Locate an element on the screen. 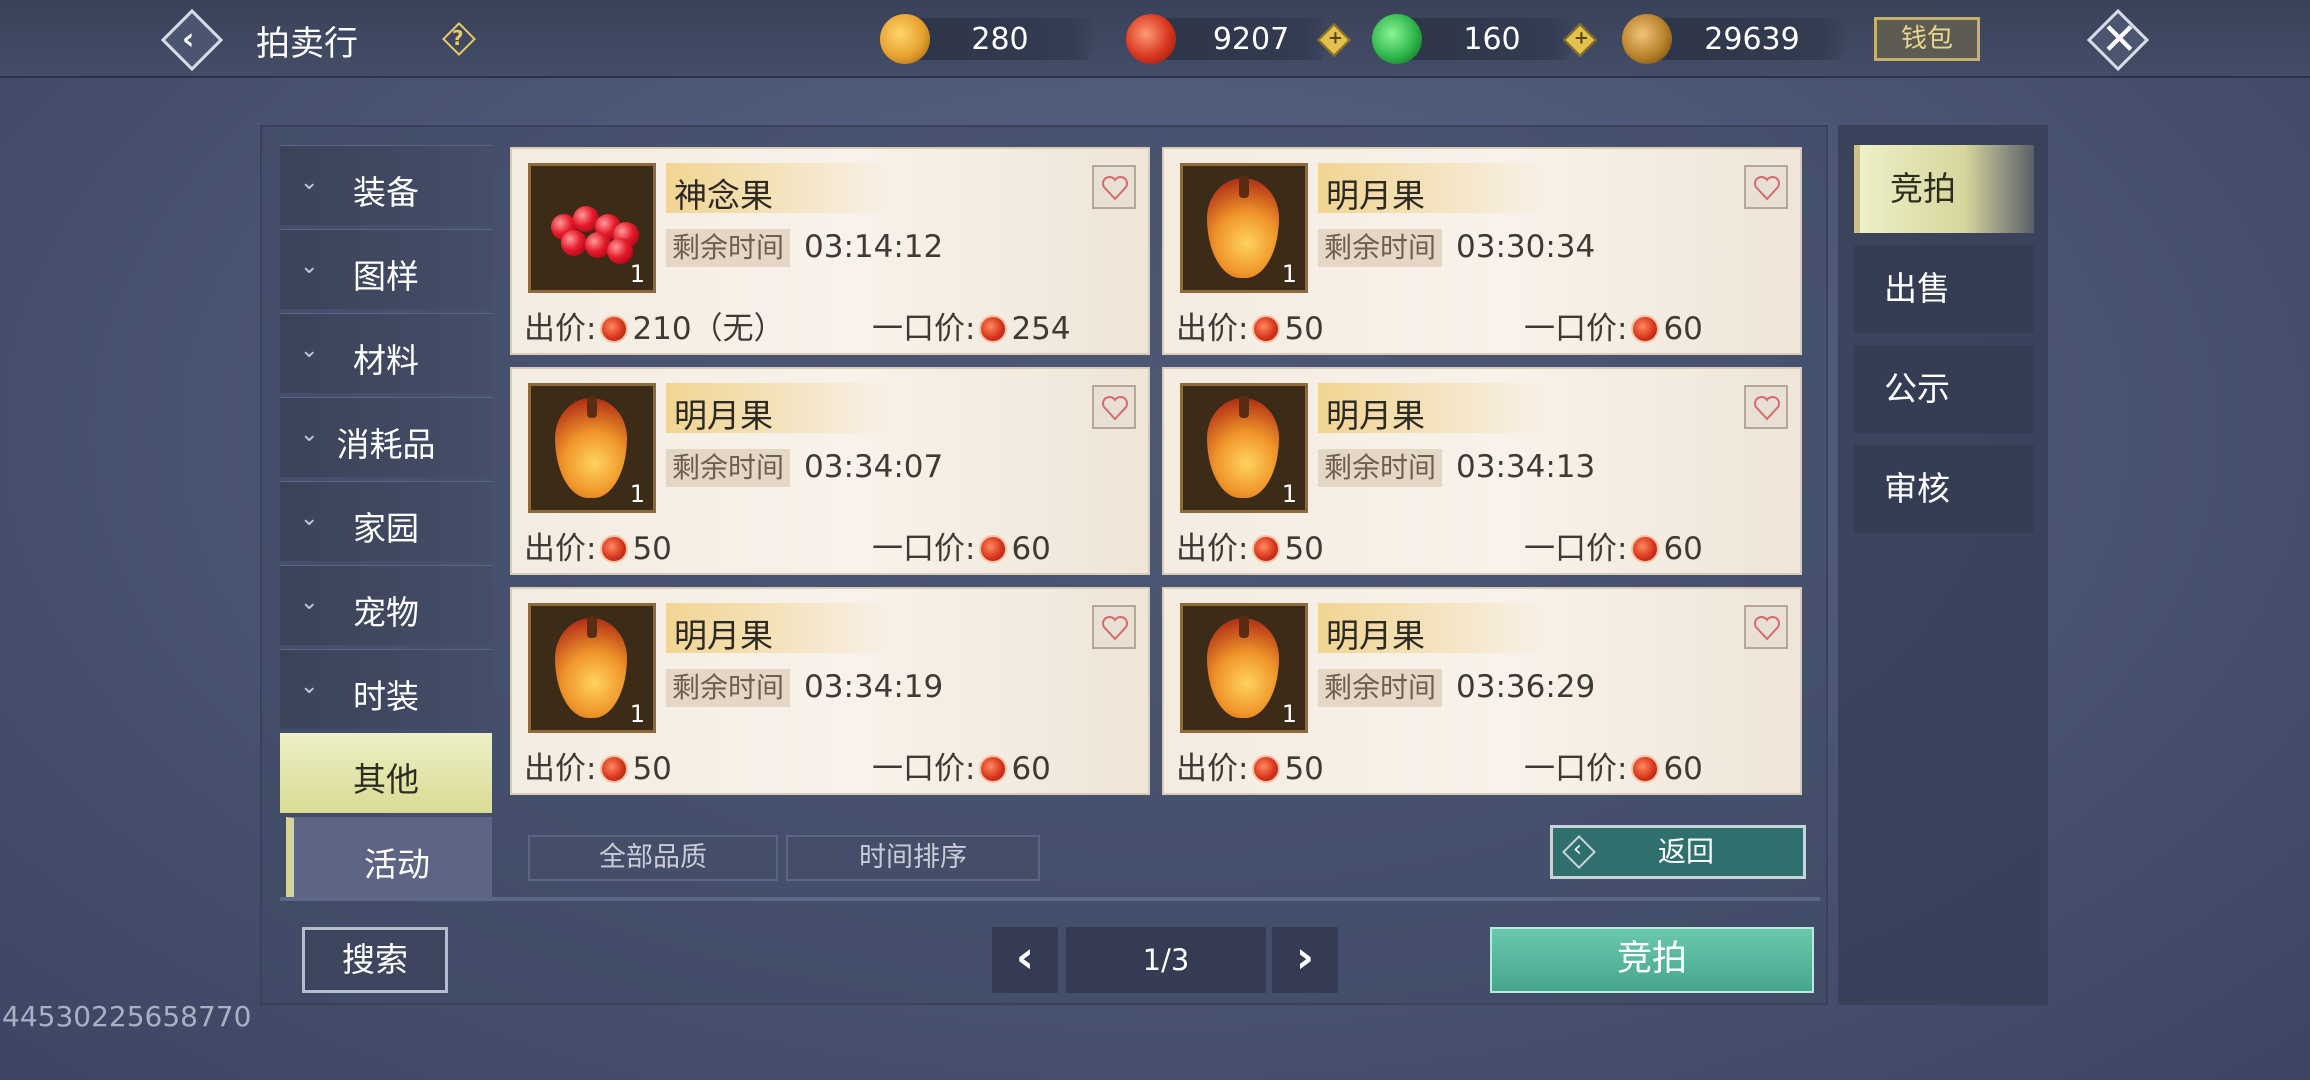  sort-button: 时间排序 is located at coordinates (913, 858).